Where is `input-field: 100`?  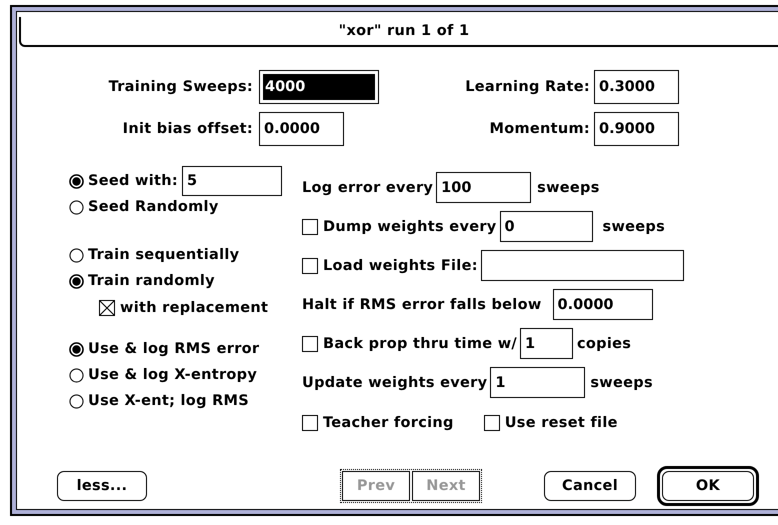 input-field: 100 is located at coordinates (484, 187).